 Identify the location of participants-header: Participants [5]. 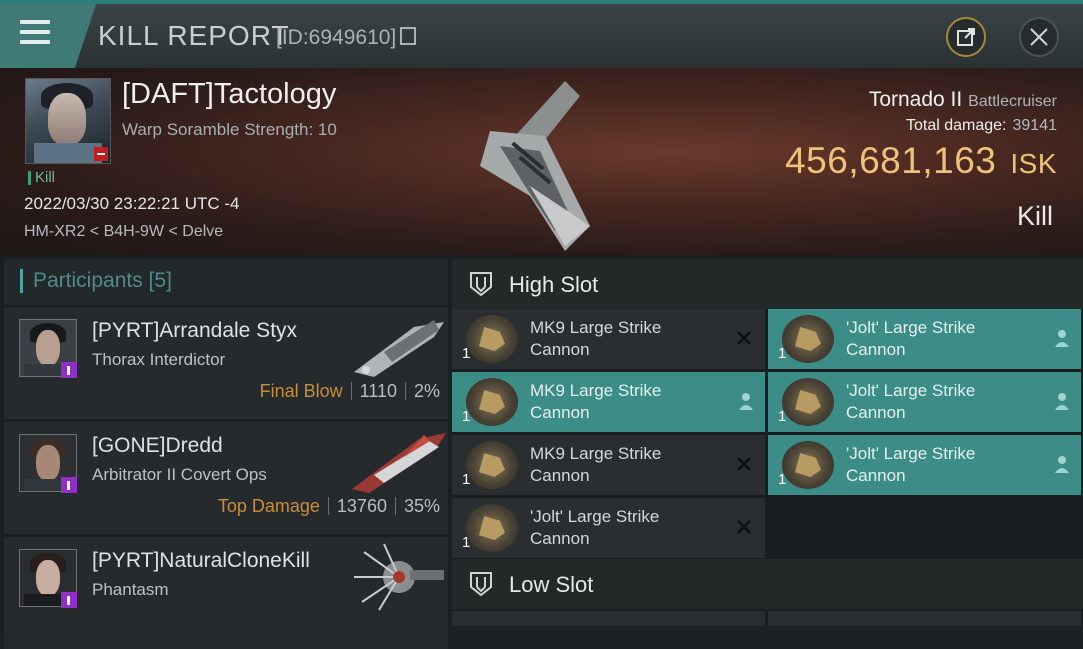
(226, 282).